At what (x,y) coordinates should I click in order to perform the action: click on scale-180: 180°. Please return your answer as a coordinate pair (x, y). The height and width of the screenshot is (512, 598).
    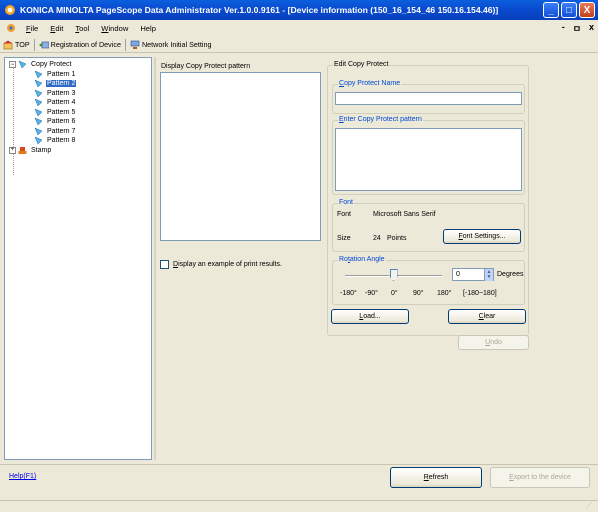
    Looking at the image, I should click on (444, 293).